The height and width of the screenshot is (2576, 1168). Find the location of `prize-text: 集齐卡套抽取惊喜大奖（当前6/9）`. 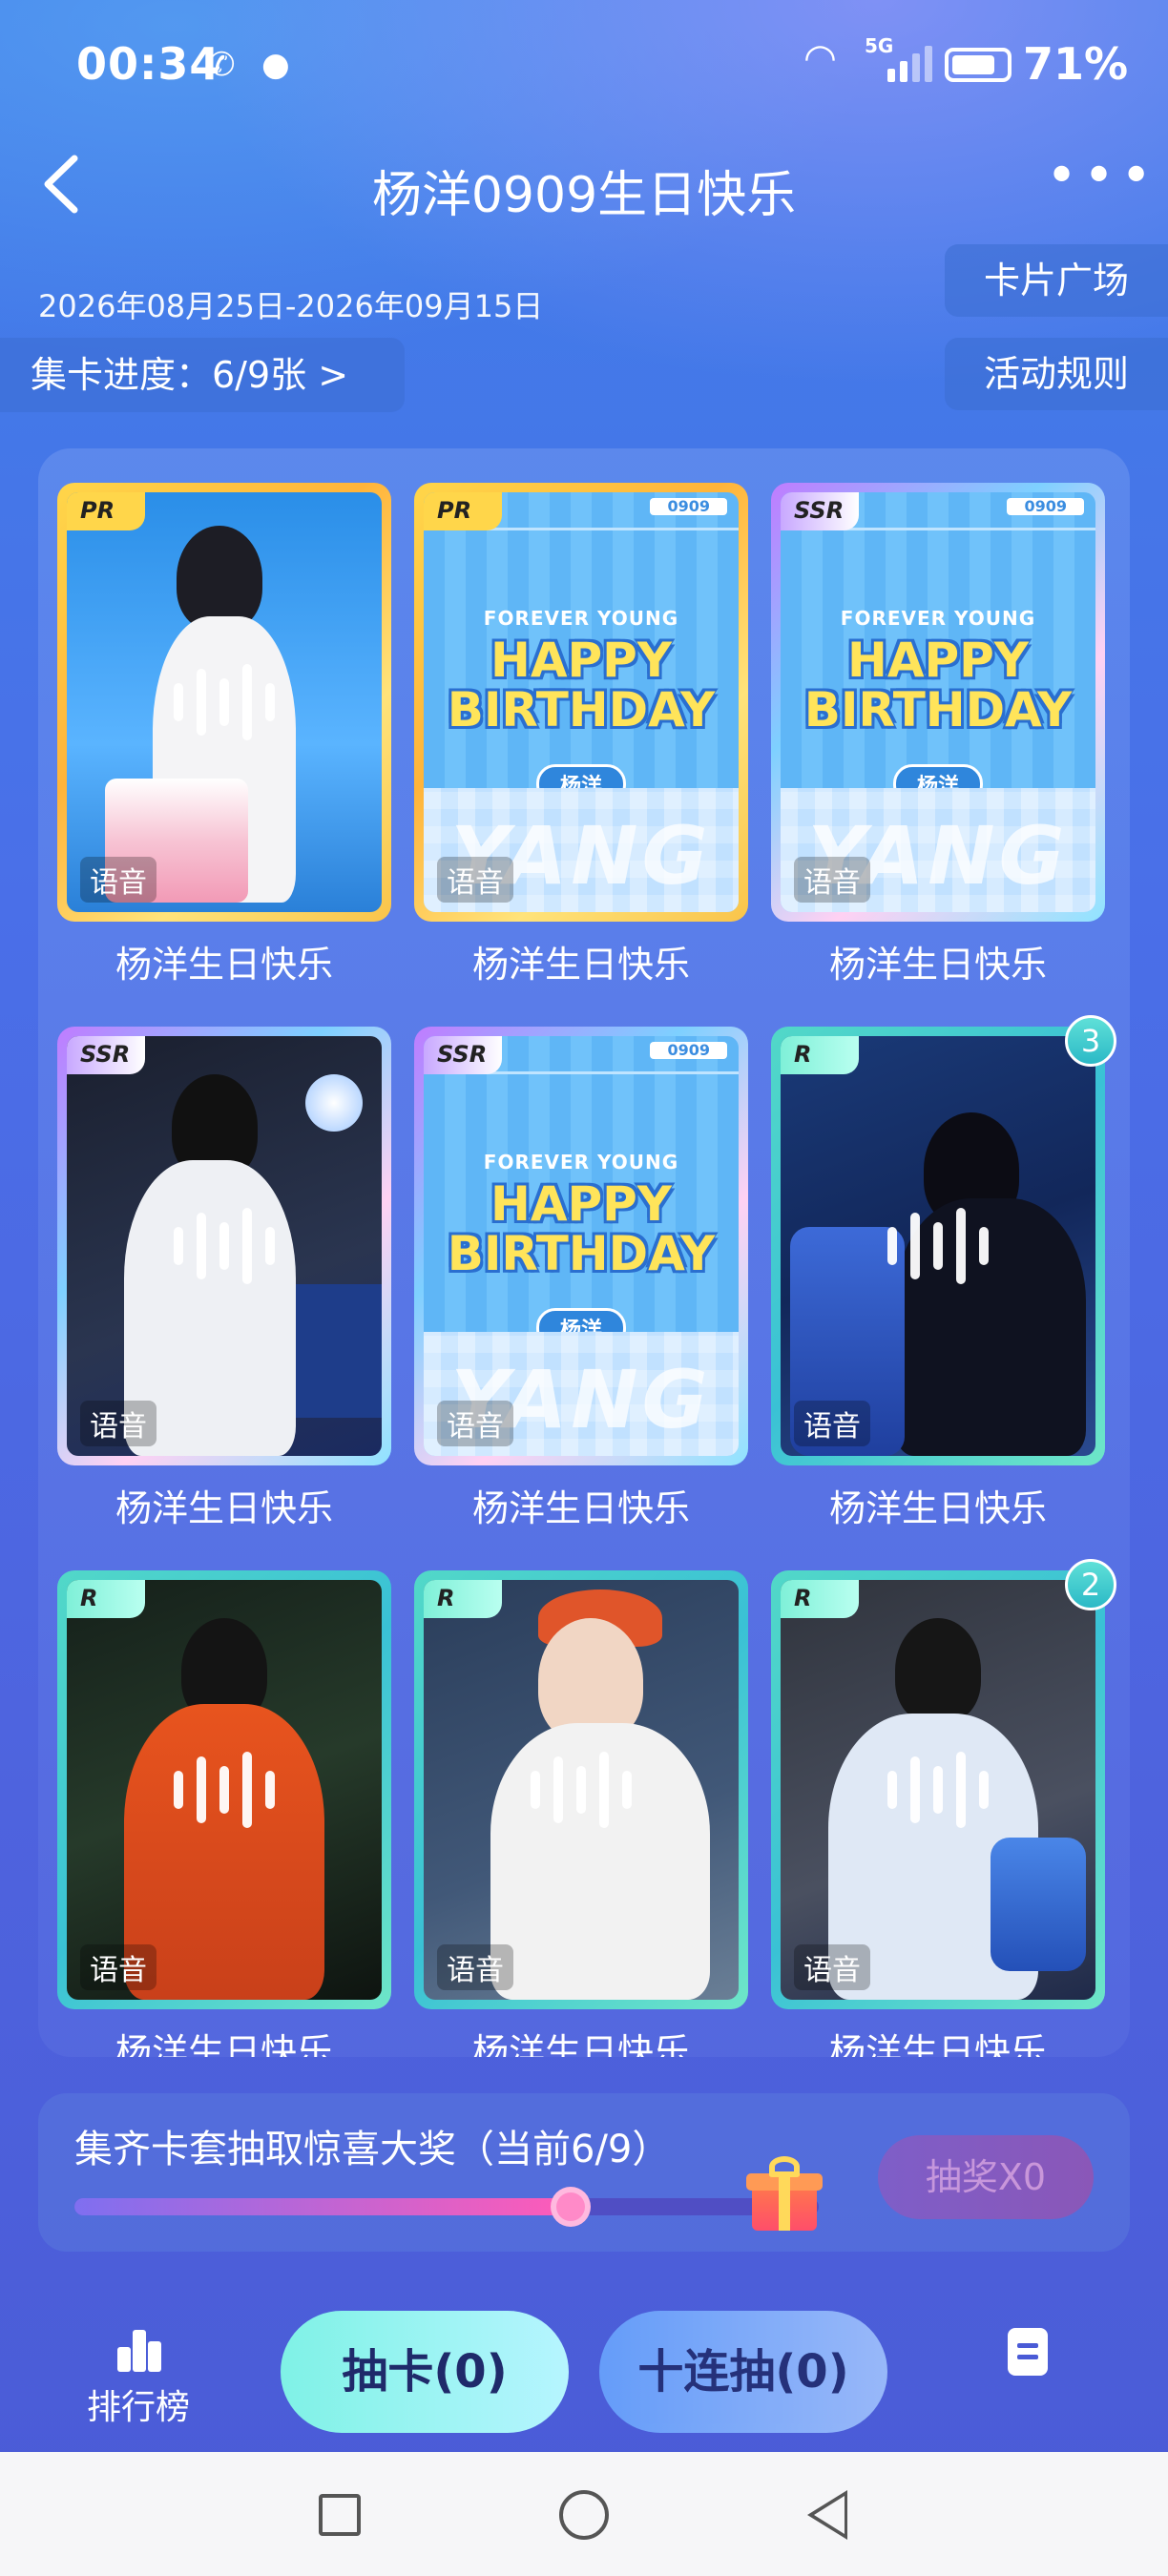

prize-text: 集齐卡套抽取惊喜大奖（当前6/9） is located at coordinates (372, 2149).